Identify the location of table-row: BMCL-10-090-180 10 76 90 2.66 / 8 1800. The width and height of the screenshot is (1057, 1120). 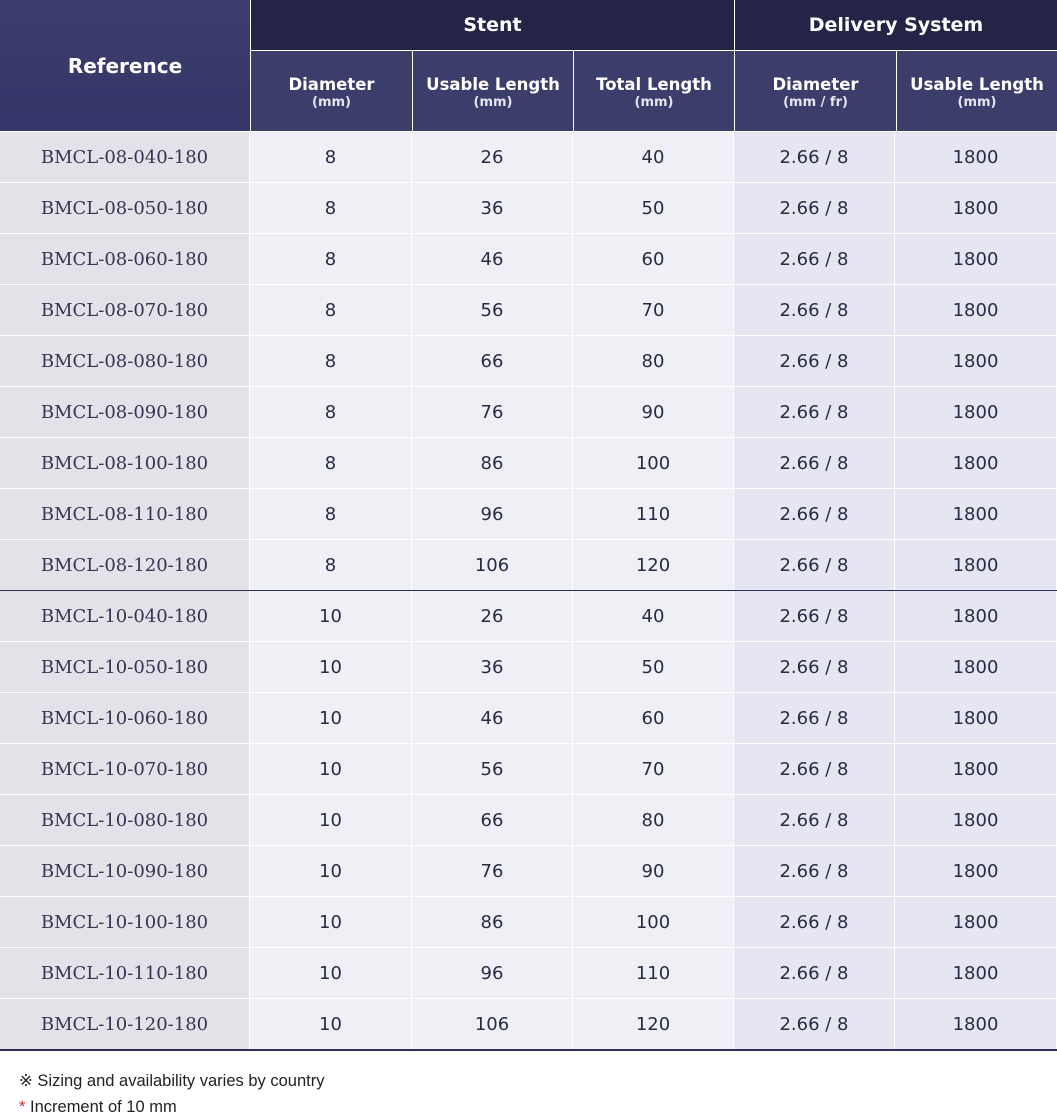
(528, 871).